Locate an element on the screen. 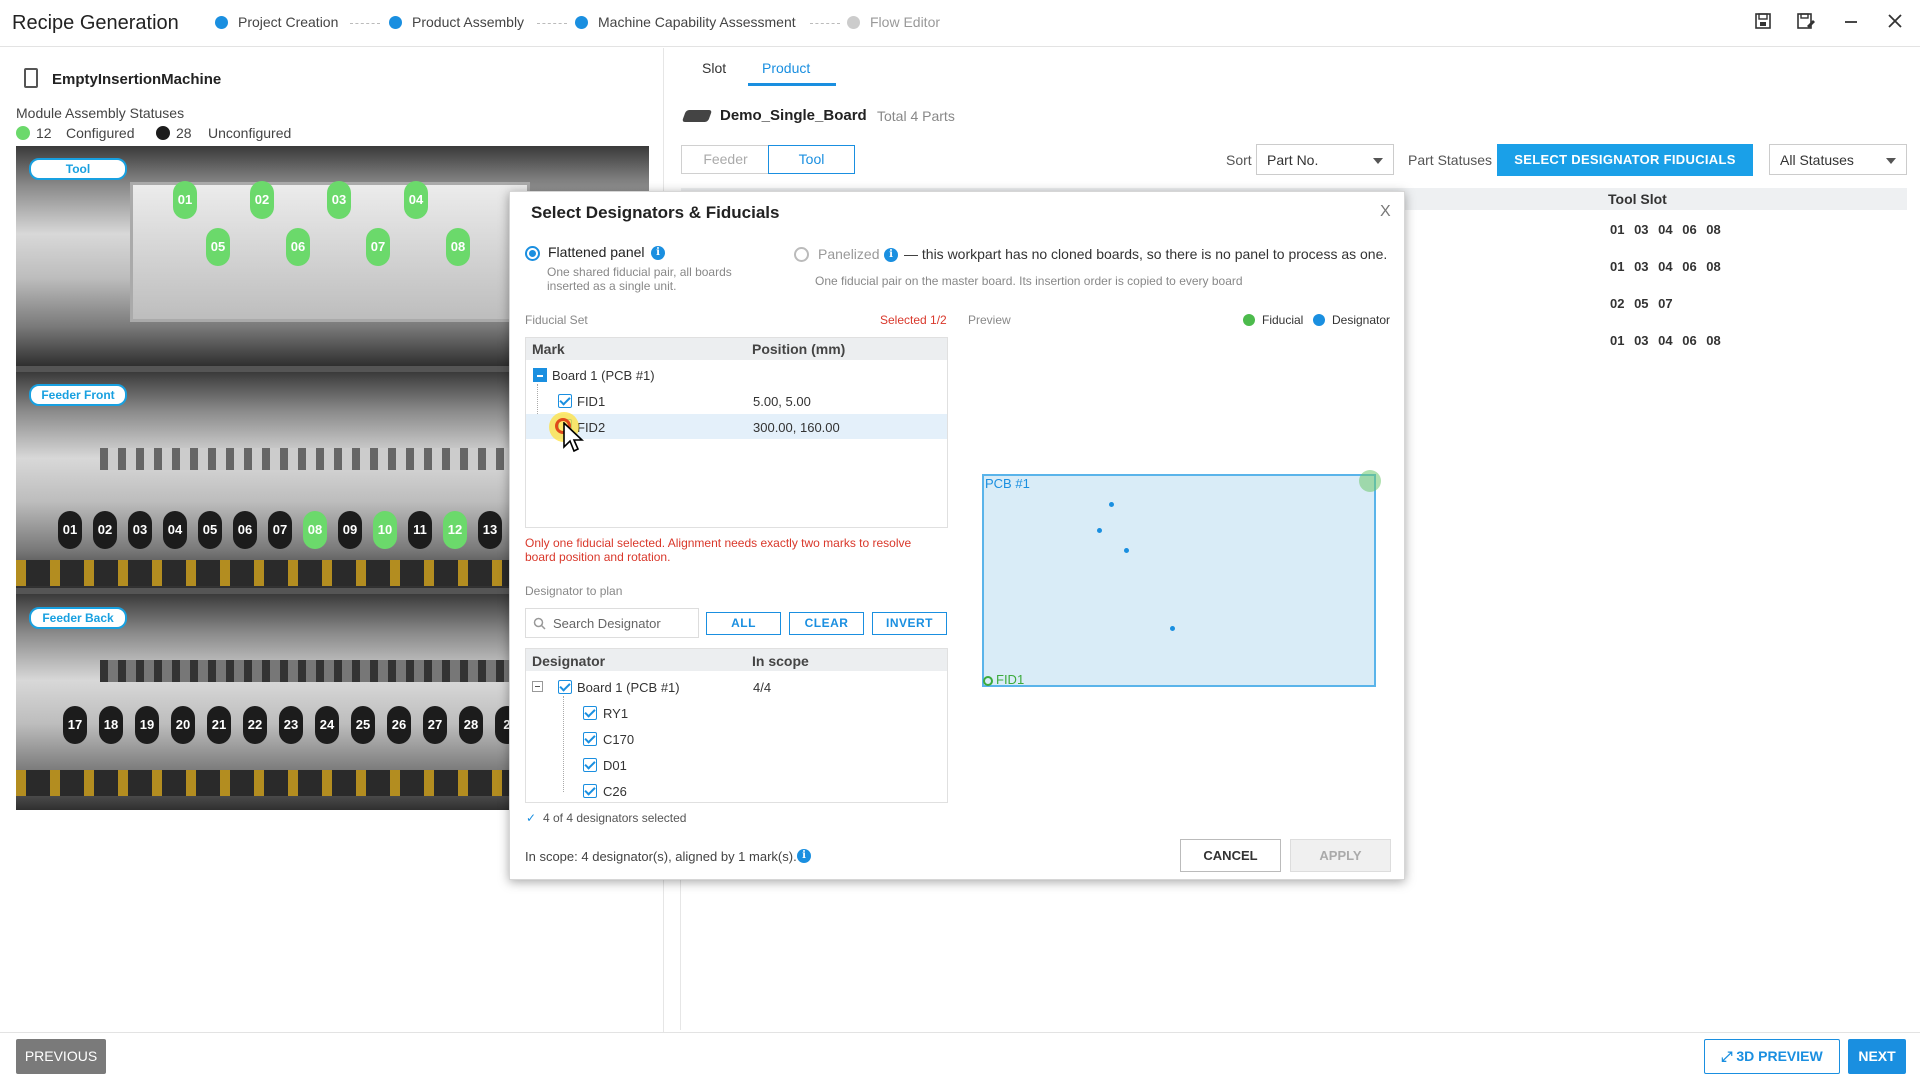 Image resolution: width=1920 pixels, height=1080 pixels. tool-nozzle-05: 05 is located at coordinates (218, 247).